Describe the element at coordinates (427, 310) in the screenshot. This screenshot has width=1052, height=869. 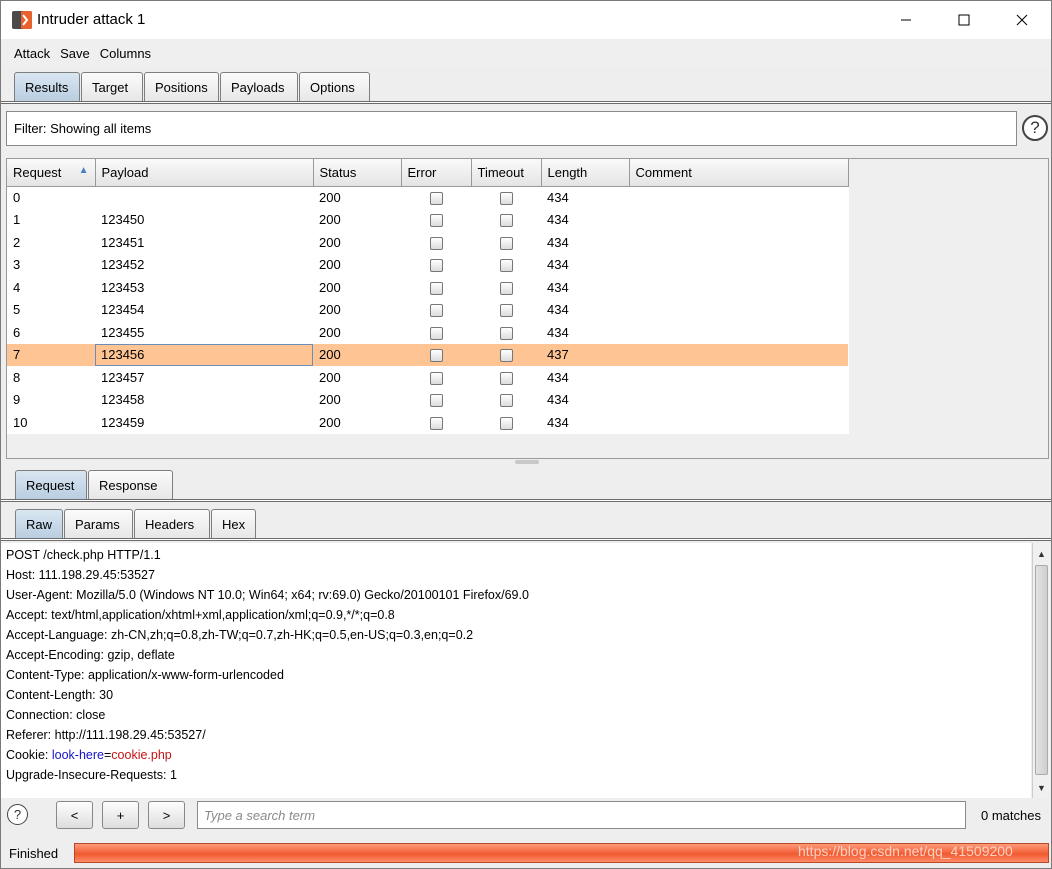
I see `table-row: 5 123454 200 434` at that location.